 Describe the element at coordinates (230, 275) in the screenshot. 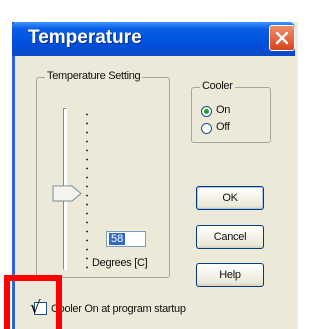

I see `help-button: Help` at that location.